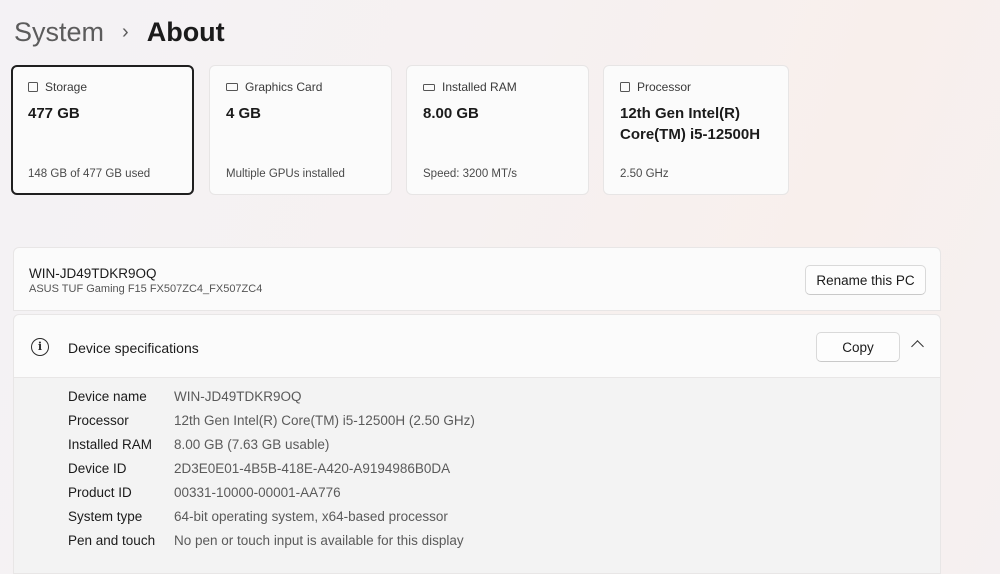 This screenshot has width=1000, height=574. Describe the element at coordinates (429, 87) in the screenshot. I see `ram-icon` at that location.